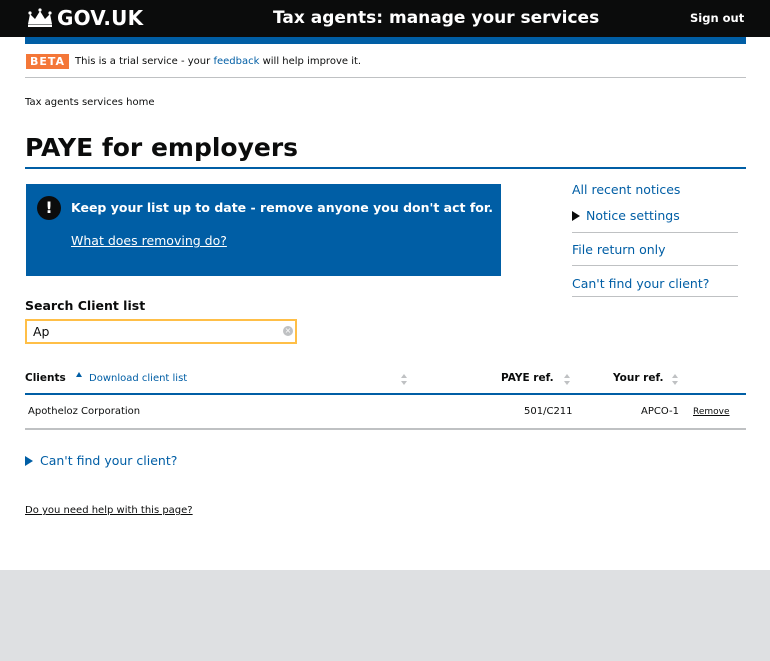 Image resolution: width=770 pixels, height=661 pixels. Describe the element at coordinates (40, 17) in the screenshot. I see `crown-logo-icon` at that location.